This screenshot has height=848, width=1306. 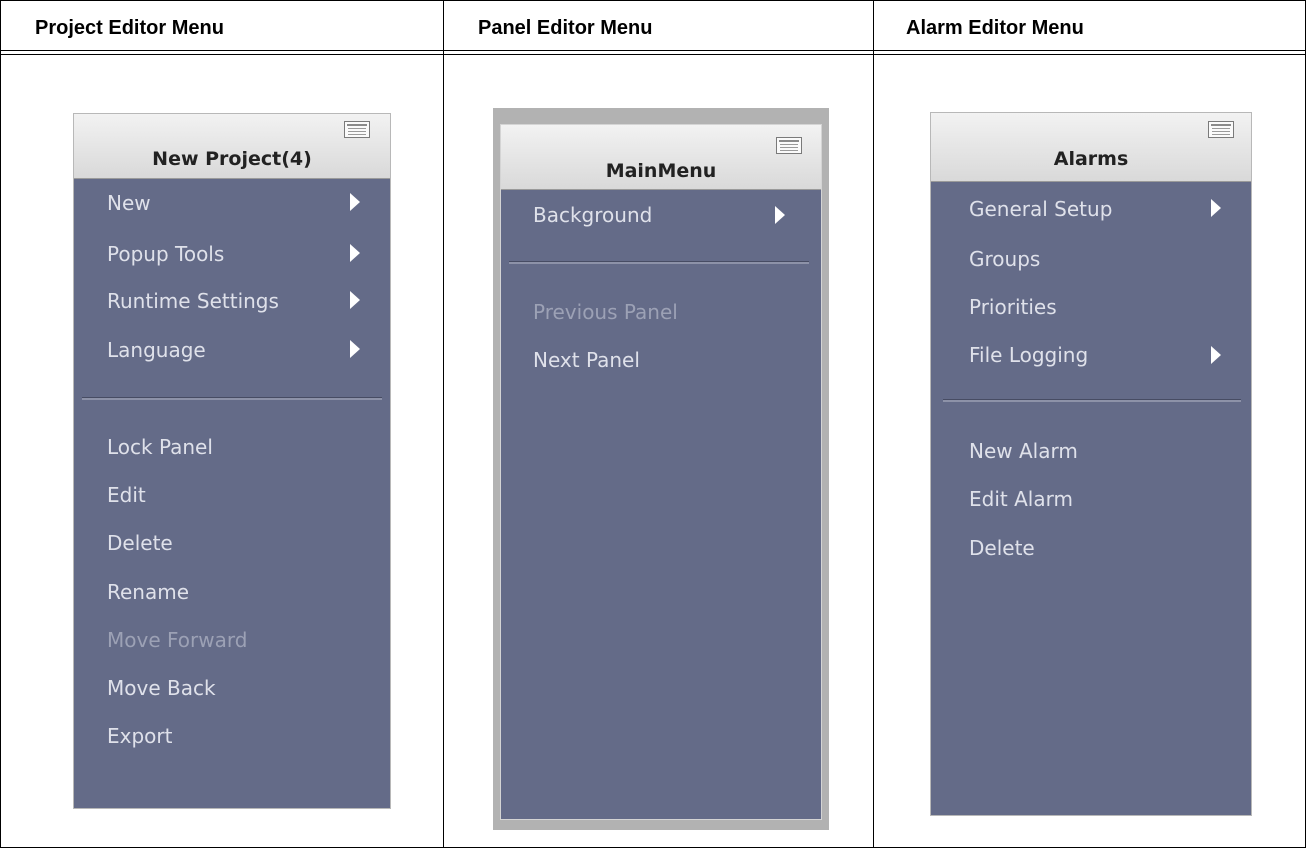 I want to click on menu-item-previous-panel: Previous Panel, so click(x=605, y=312).